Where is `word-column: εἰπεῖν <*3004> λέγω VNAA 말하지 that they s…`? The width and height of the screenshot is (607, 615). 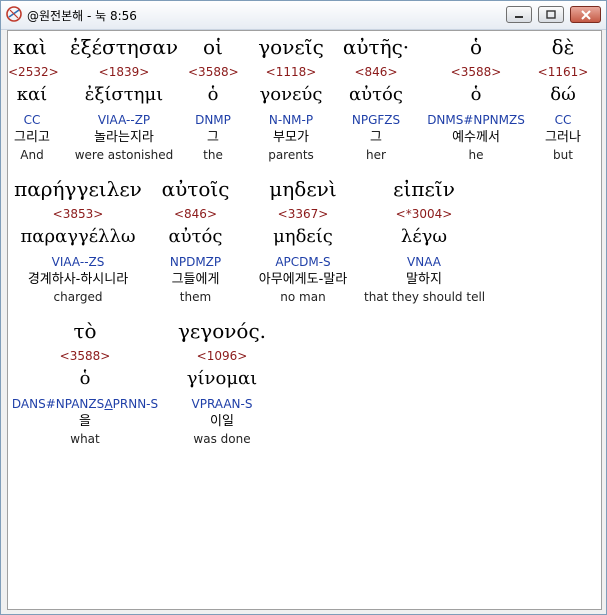
word-column: εἰπεῖν <*3004> λέγω VNAA 말하지 that they s… is located at coordinates (425, 239).